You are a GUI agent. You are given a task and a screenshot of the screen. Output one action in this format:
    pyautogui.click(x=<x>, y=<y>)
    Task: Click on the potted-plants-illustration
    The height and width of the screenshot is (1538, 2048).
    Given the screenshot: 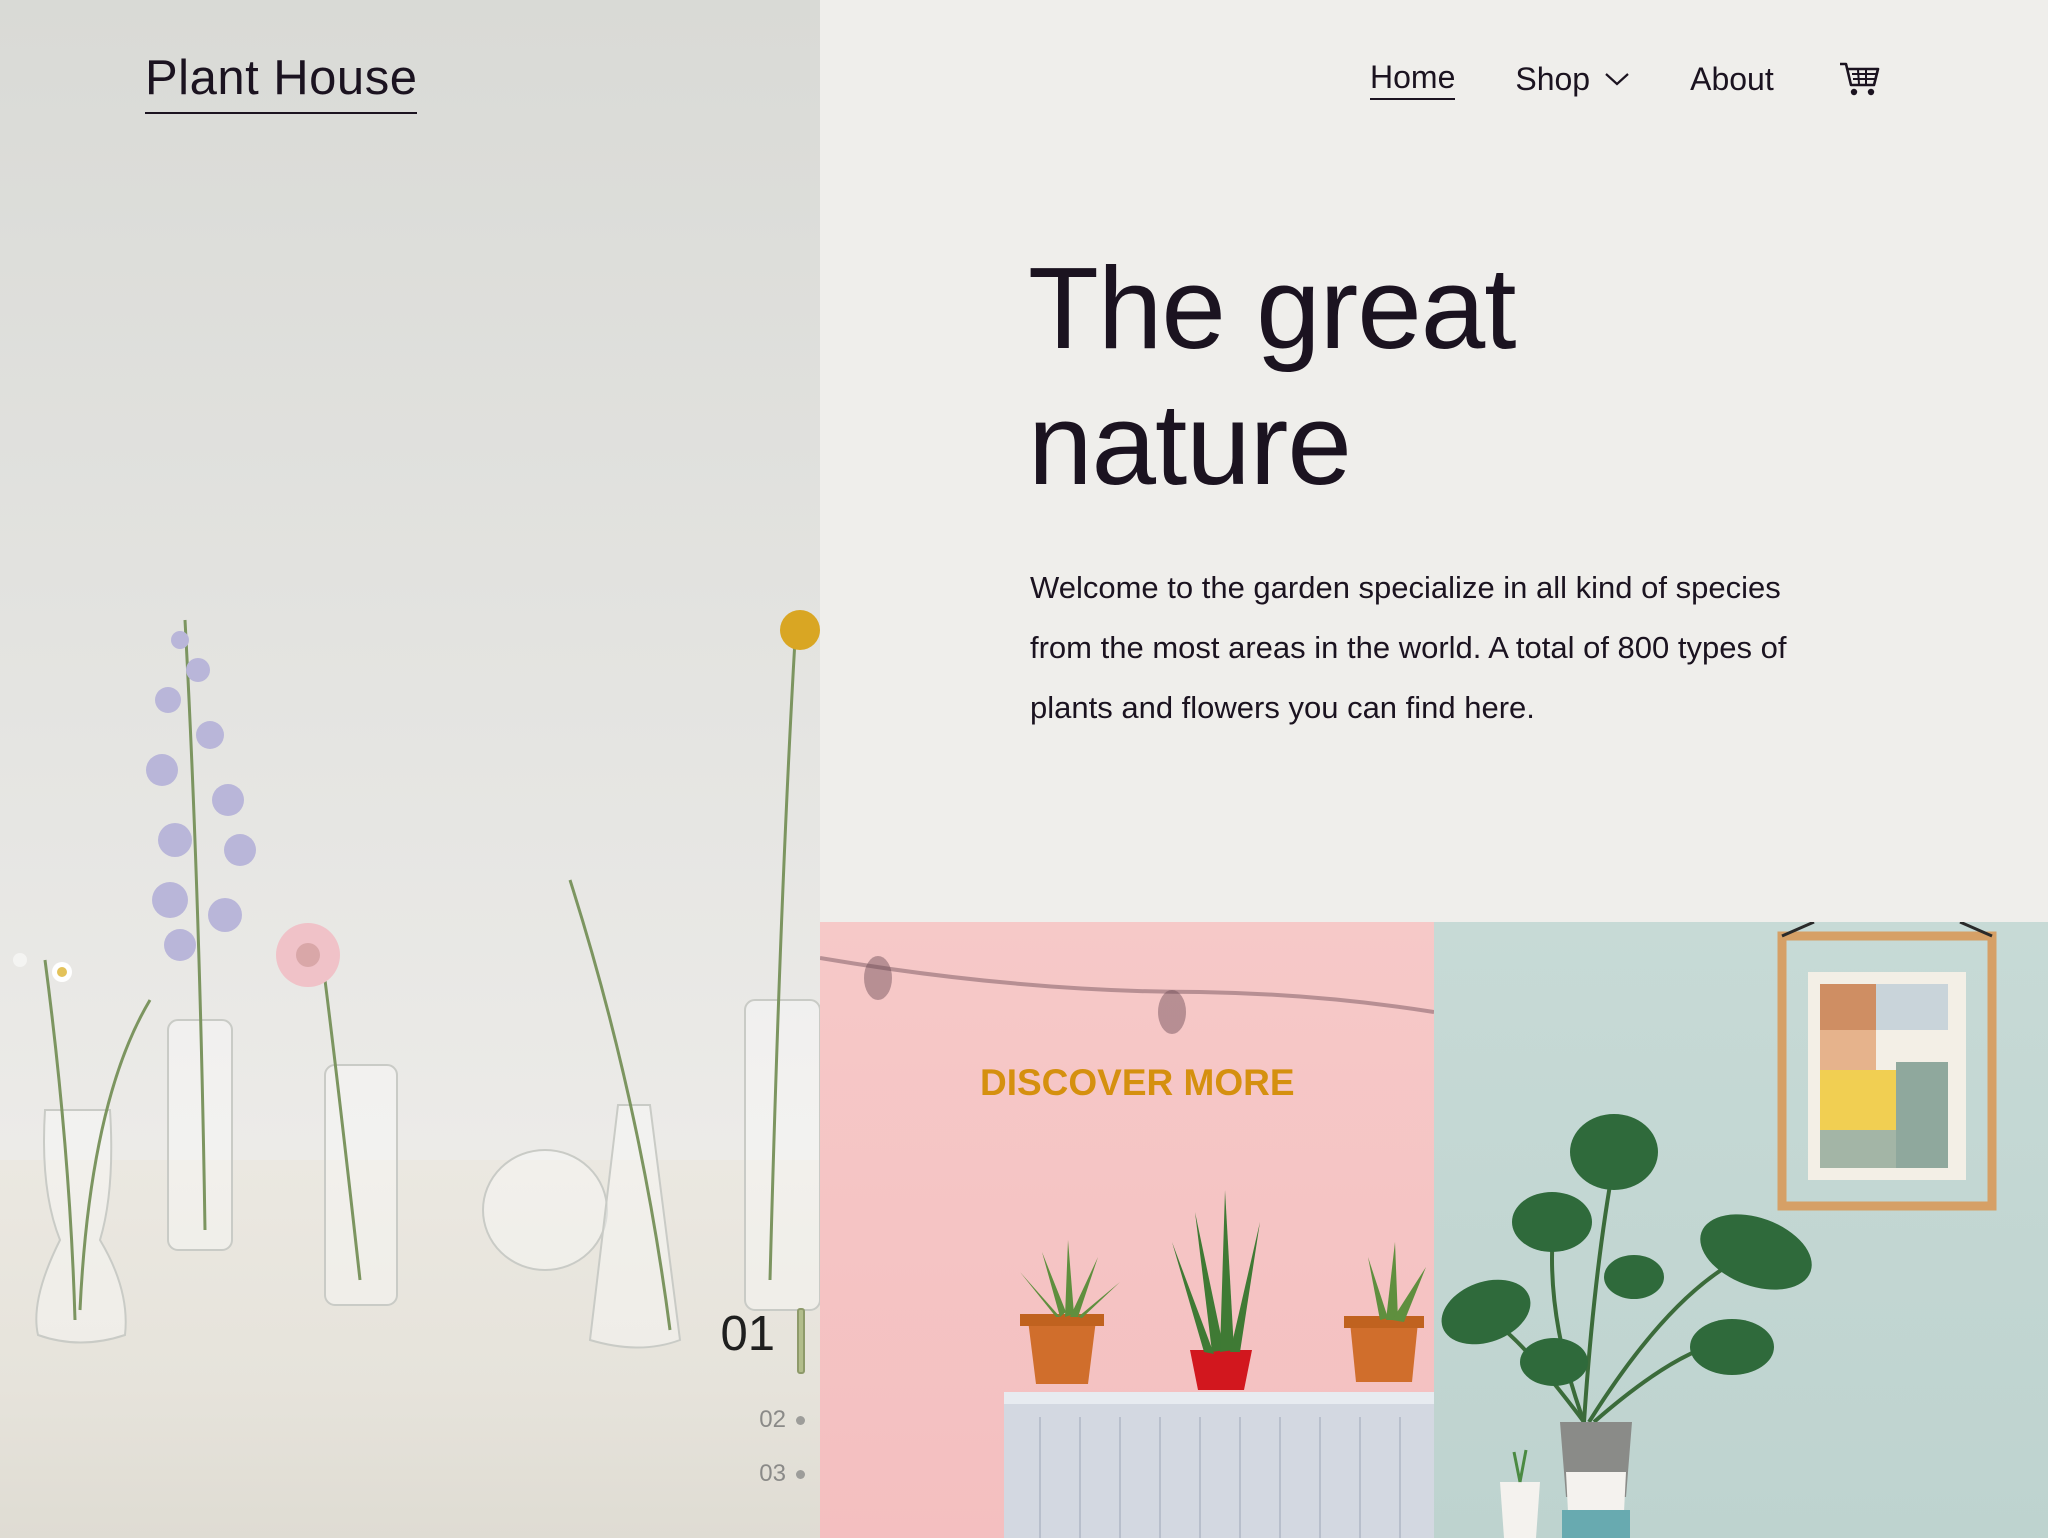 What is the action you would take?
    pyautogui.click(x=1127, y=1247)
    